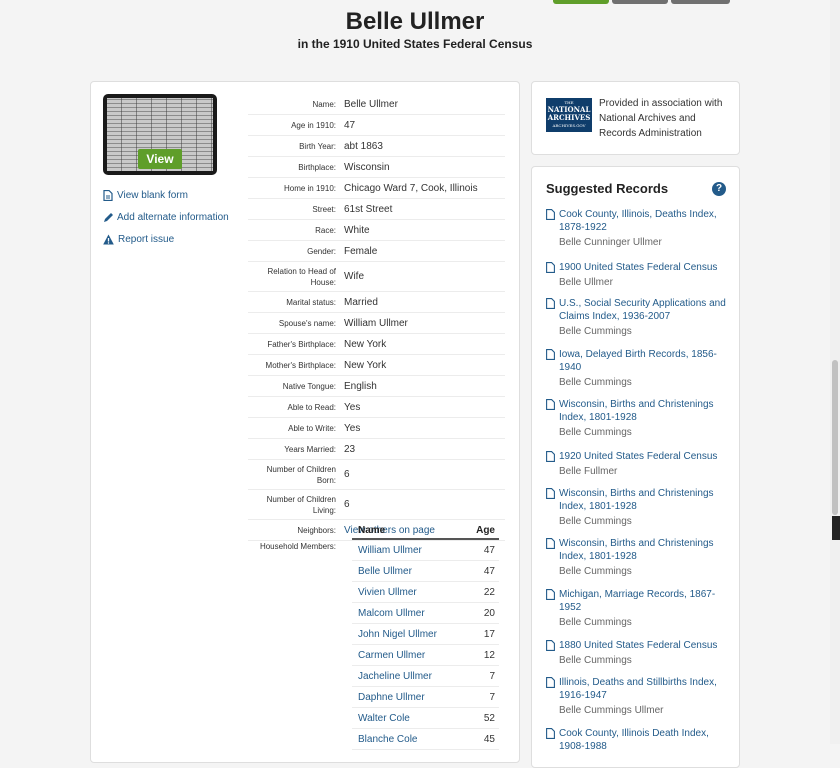 The width and height of the screenshot is (840, 768). I want to click on household-member-link: Malcom Ullmer, so click(391, 613).